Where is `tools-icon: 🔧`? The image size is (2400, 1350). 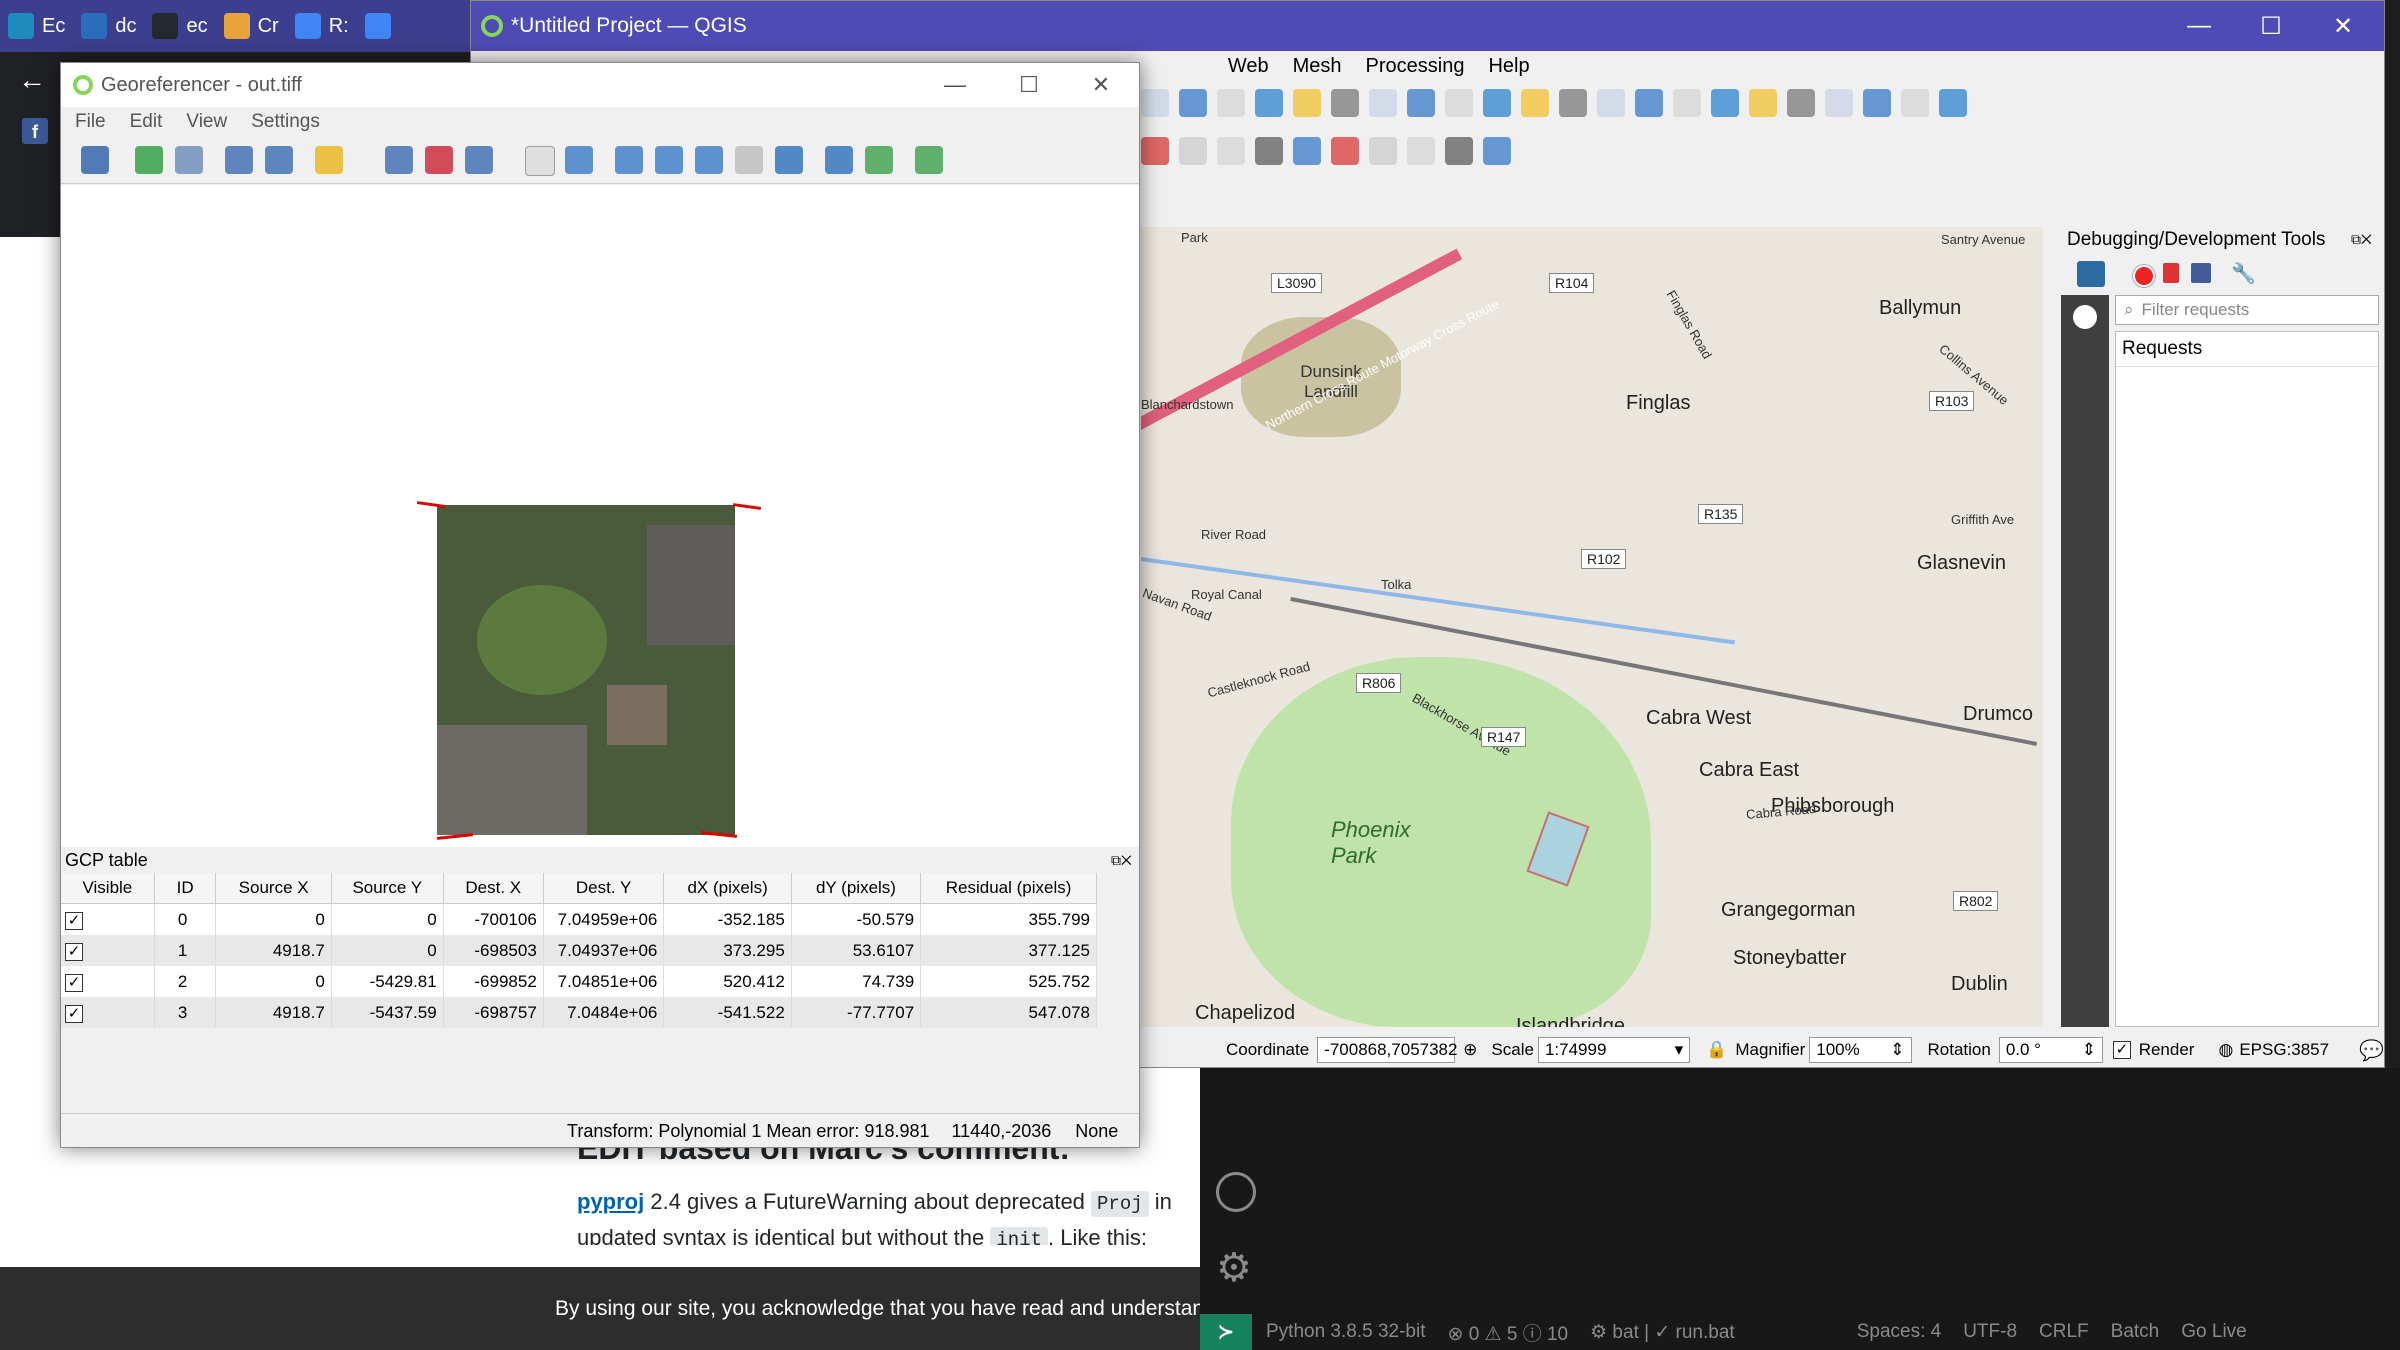
tools-icon: 🔧 is located at coordinates (2243, 273).